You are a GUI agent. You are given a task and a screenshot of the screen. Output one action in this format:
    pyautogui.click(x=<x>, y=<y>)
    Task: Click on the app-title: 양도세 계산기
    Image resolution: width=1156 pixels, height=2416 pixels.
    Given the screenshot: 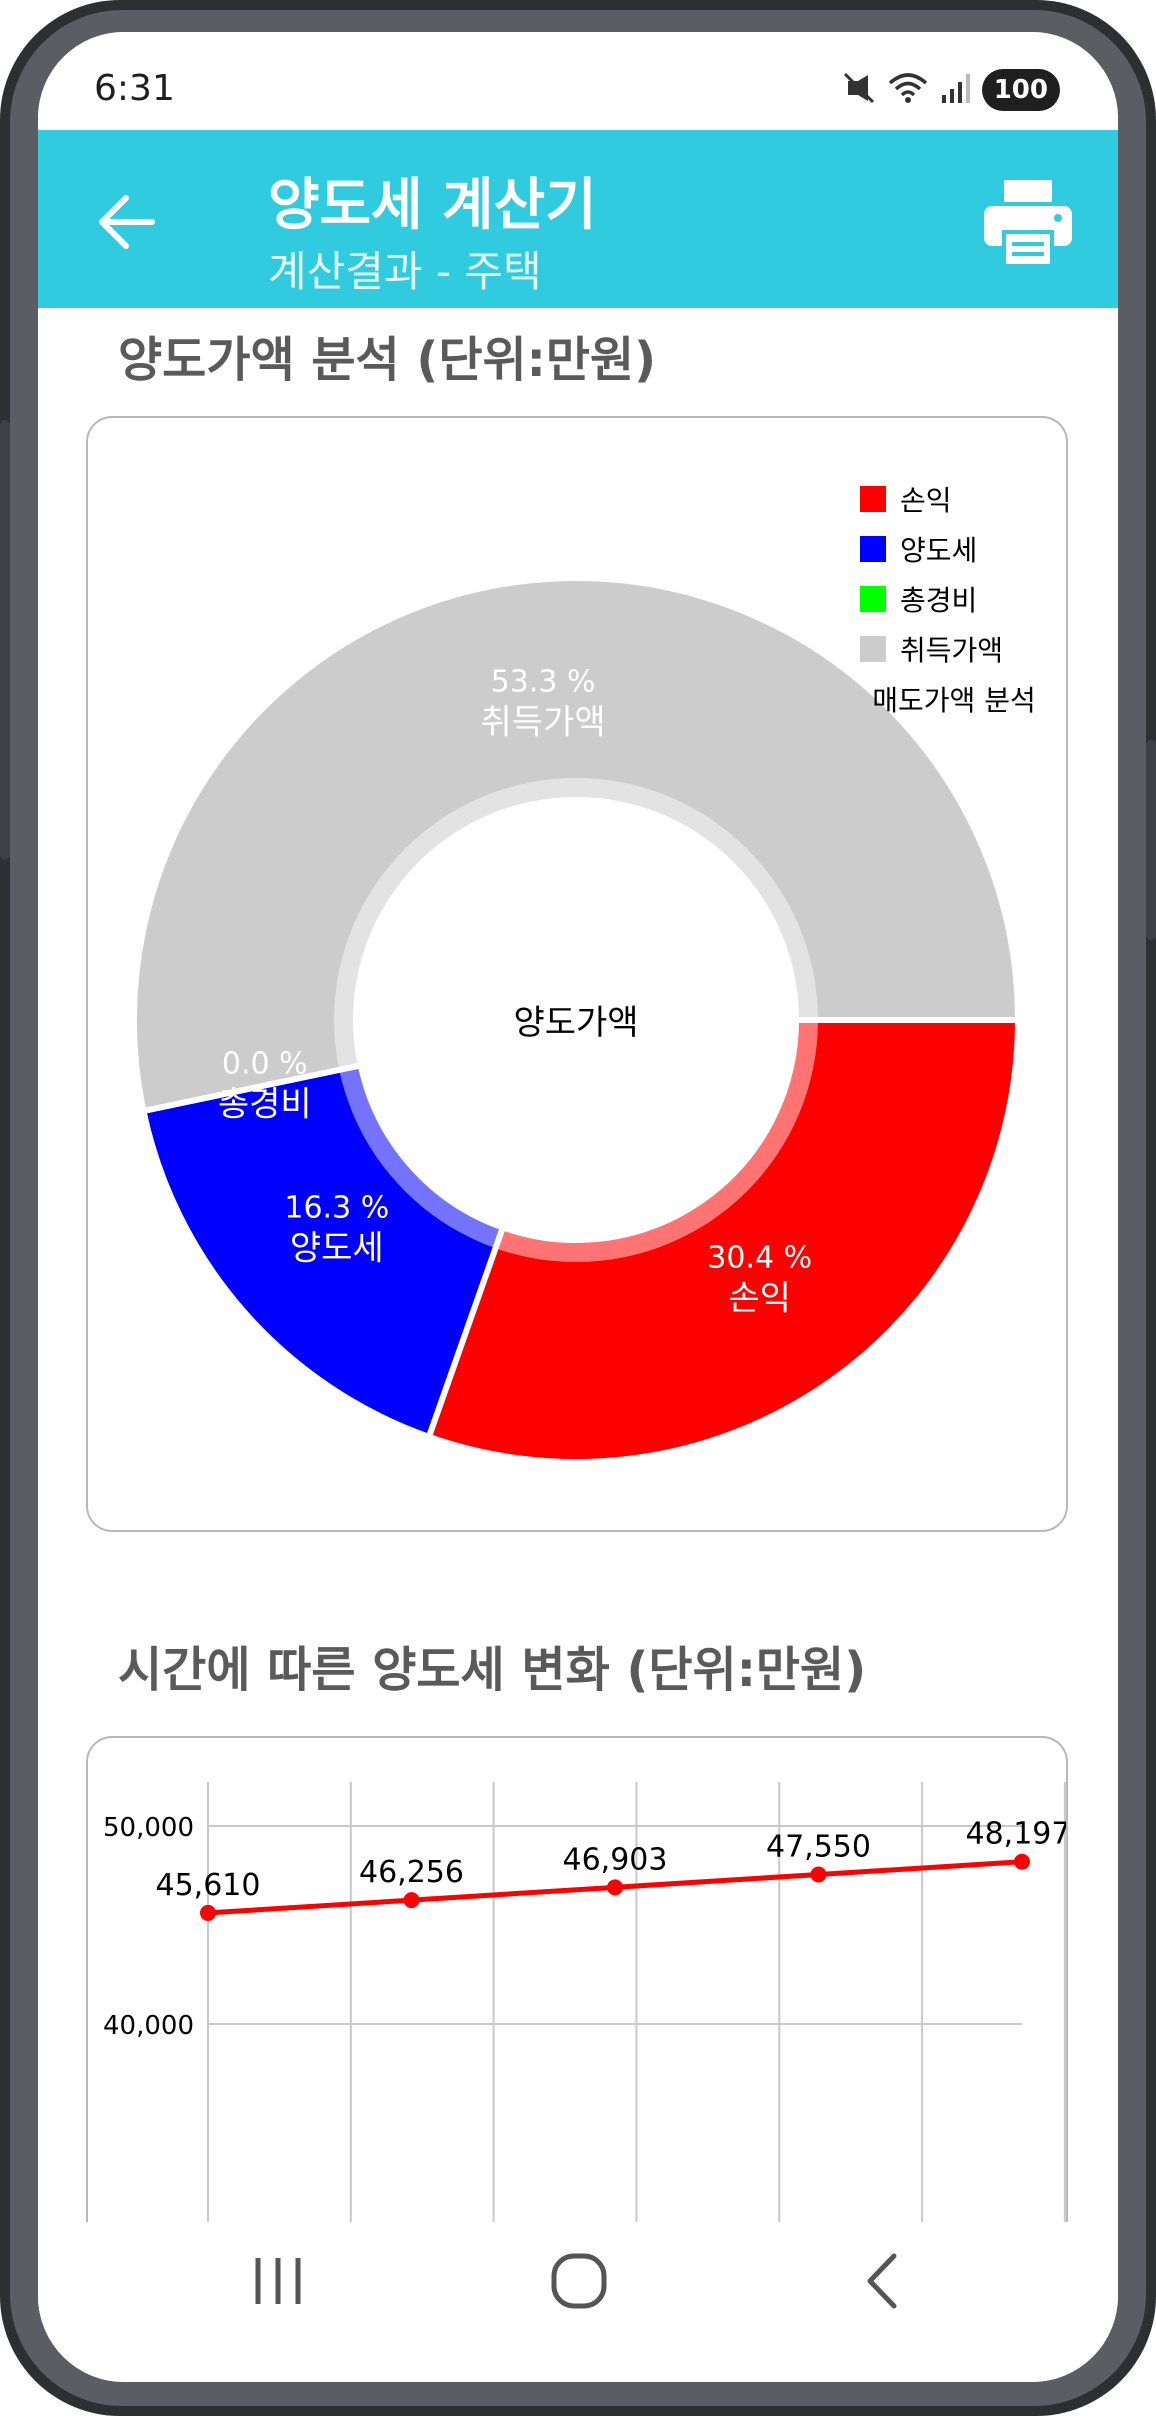 What is the action you would take?
    pyautogui.click(x=432, y=205)
    